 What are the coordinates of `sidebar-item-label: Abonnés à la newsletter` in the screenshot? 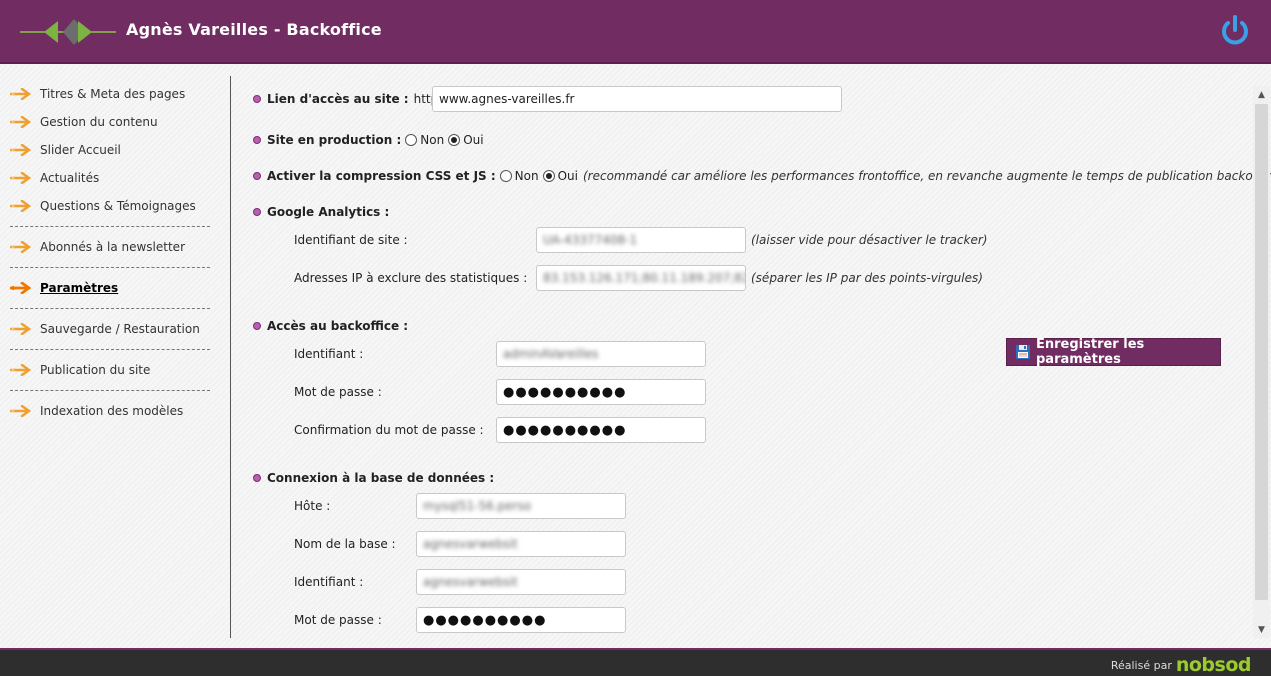 It's located at (112, 247).